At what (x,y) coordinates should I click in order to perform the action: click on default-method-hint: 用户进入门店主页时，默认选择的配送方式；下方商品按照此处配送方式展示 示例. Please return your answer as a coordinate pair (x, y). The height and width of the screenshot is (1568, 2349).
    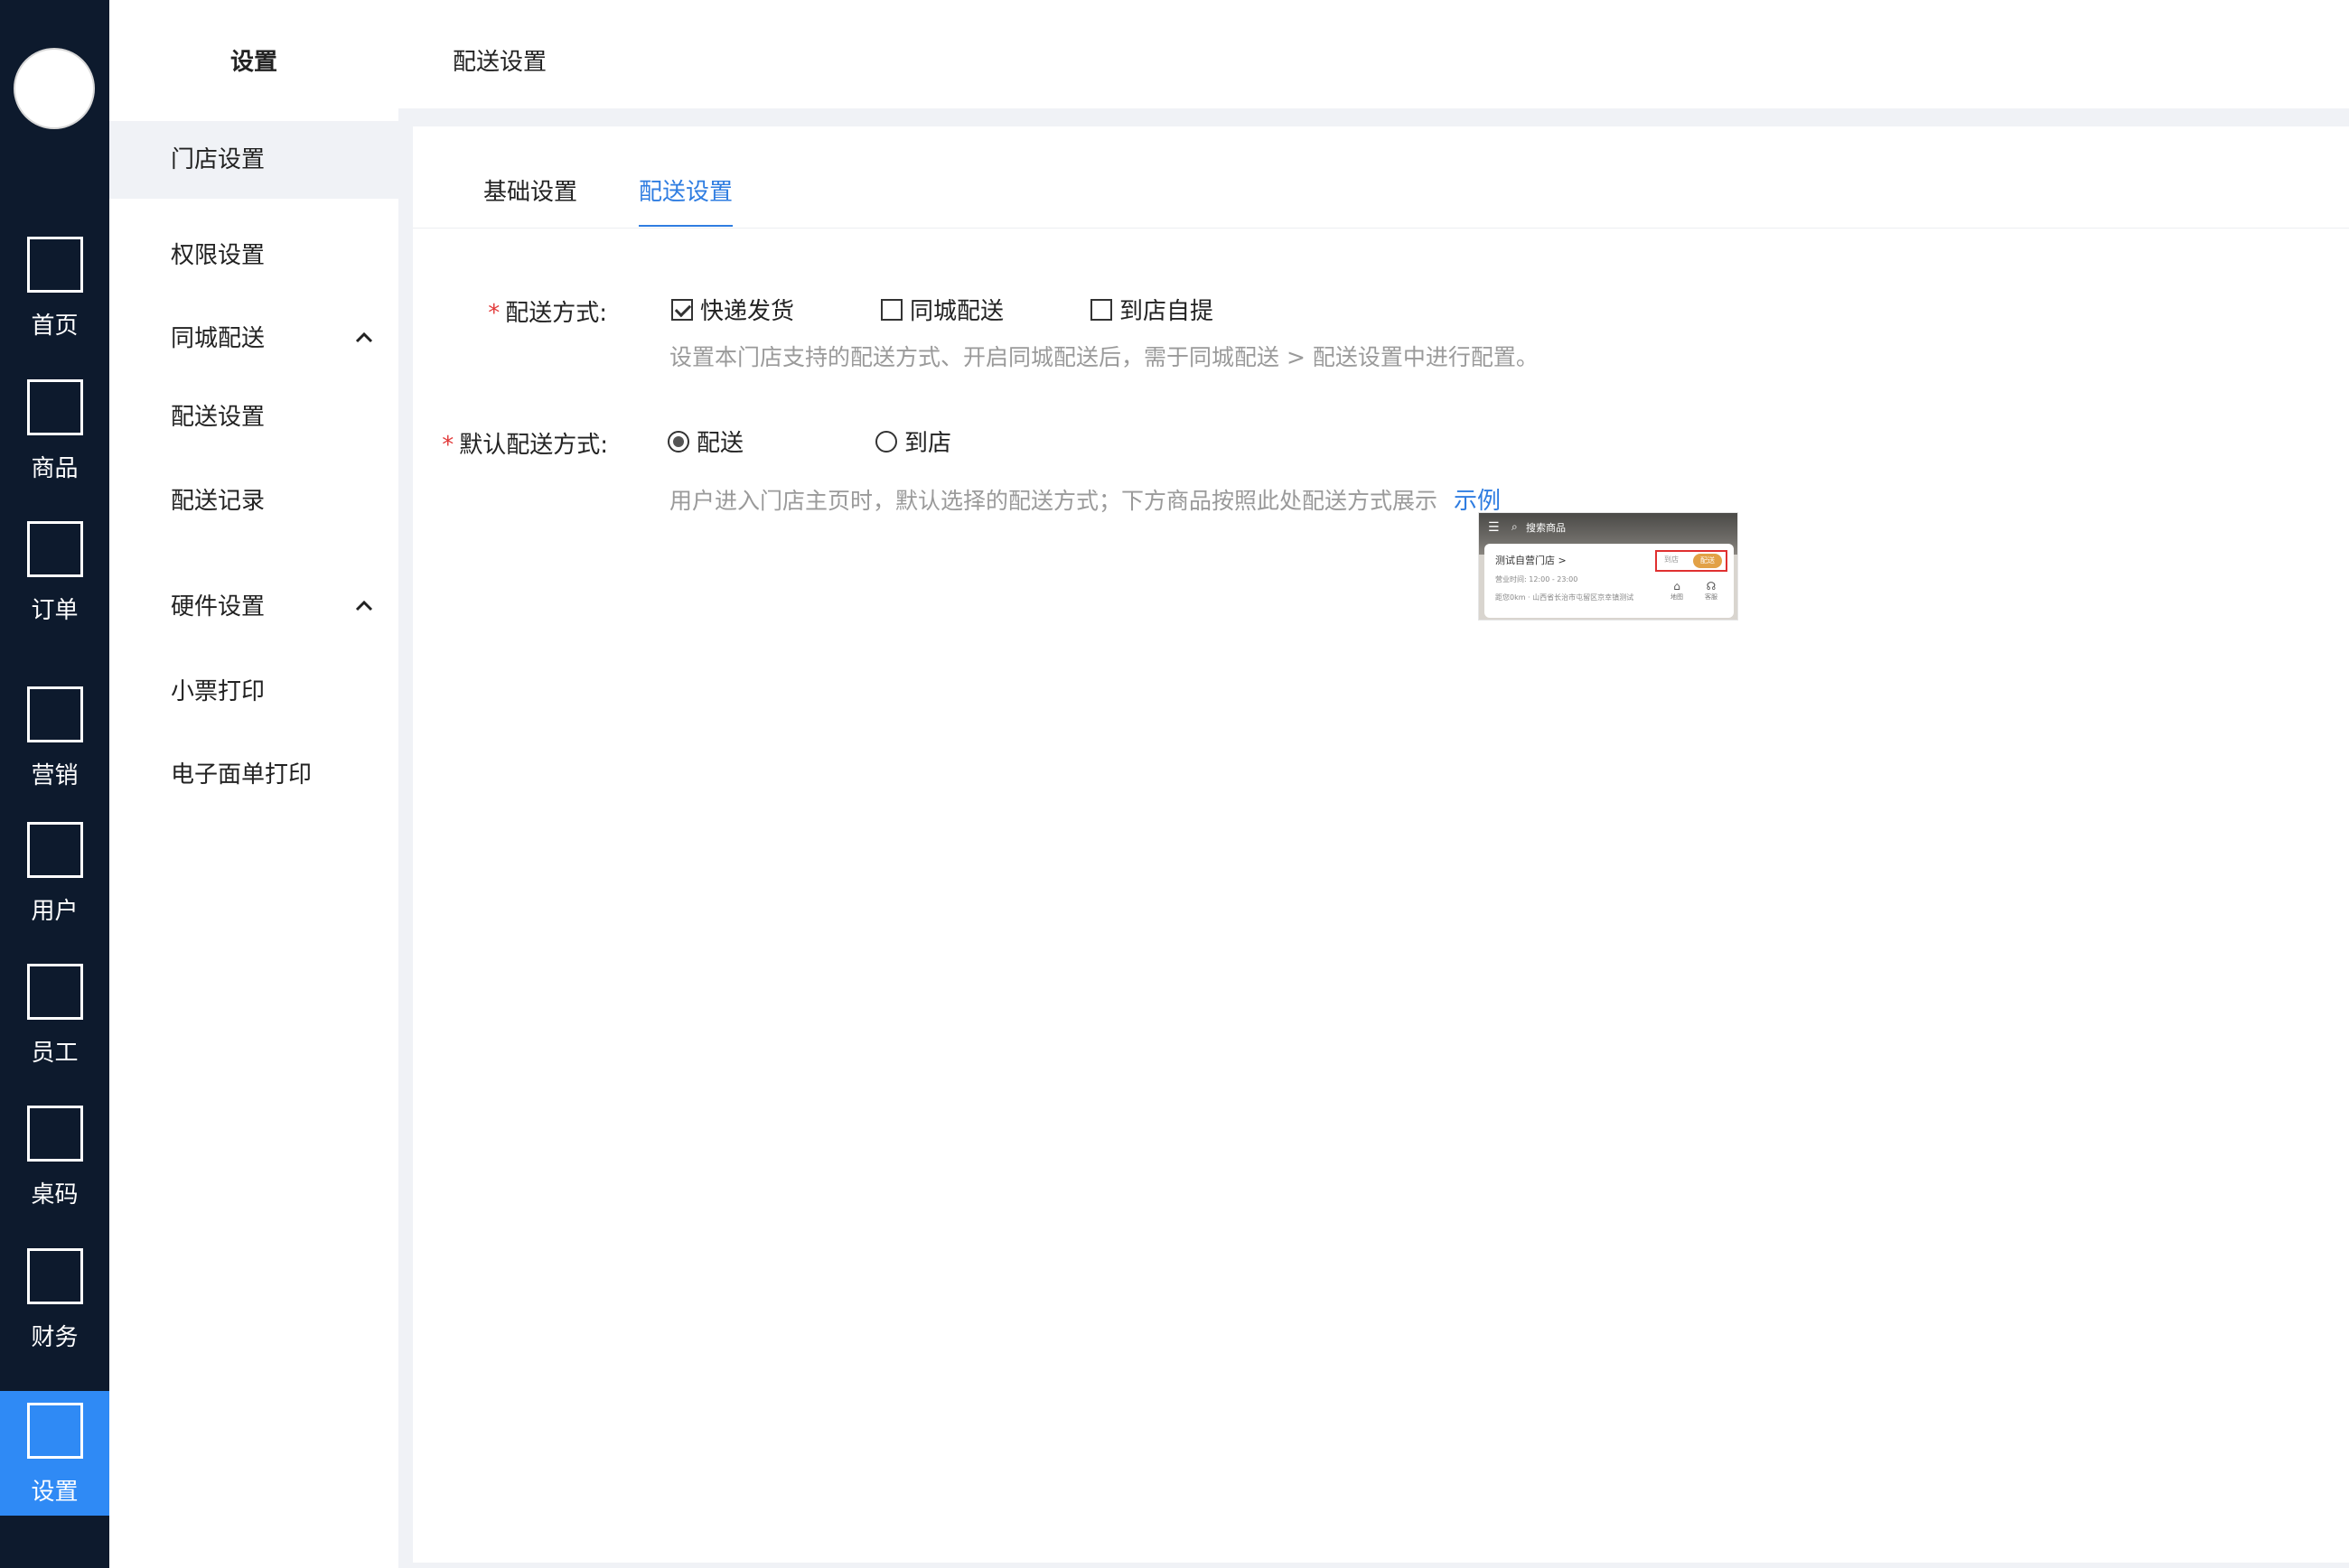
    Looking at the image, I should click on (1085, 499).